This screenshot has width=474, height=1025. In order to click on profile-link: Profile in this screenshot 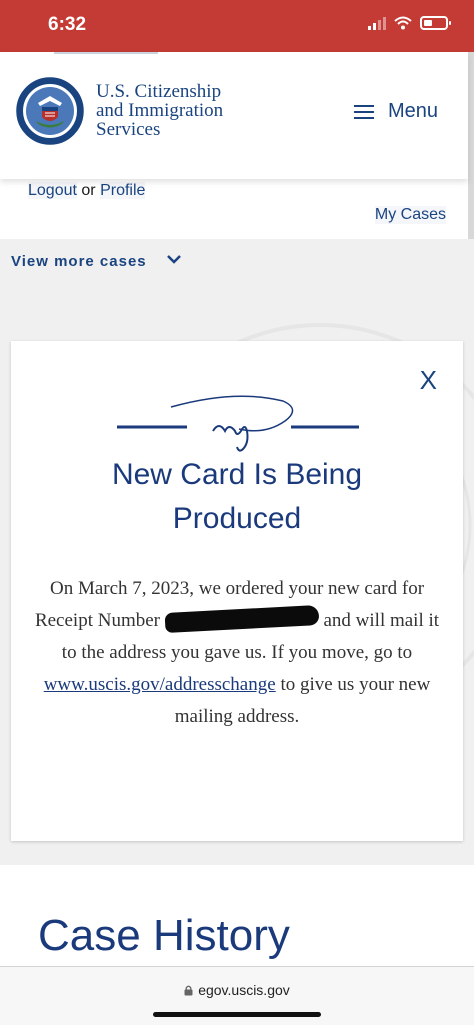, I will do `click(123, 190)`.